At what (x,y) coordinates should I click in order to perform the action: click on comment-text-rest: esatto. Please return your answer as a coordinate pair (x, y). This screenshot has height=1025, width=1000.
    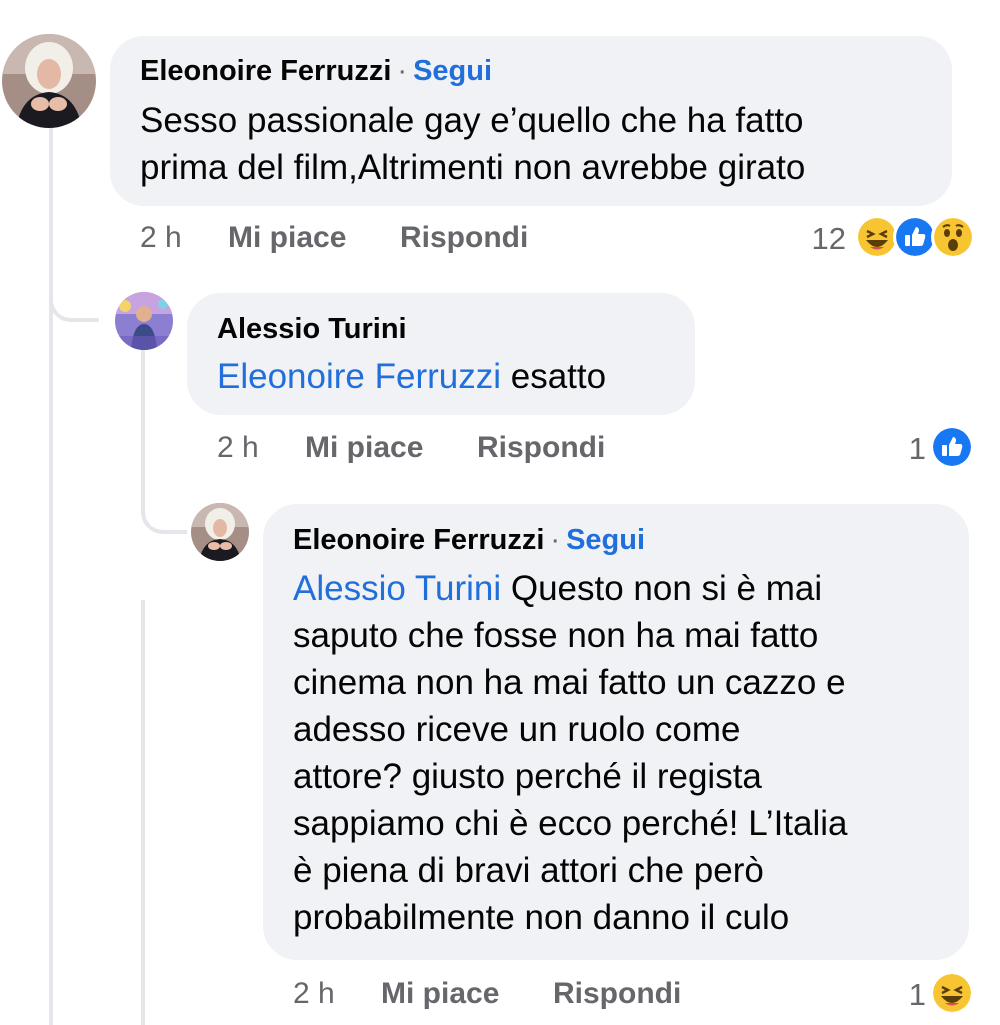
    Looking at the image, I should click on (554, 376).